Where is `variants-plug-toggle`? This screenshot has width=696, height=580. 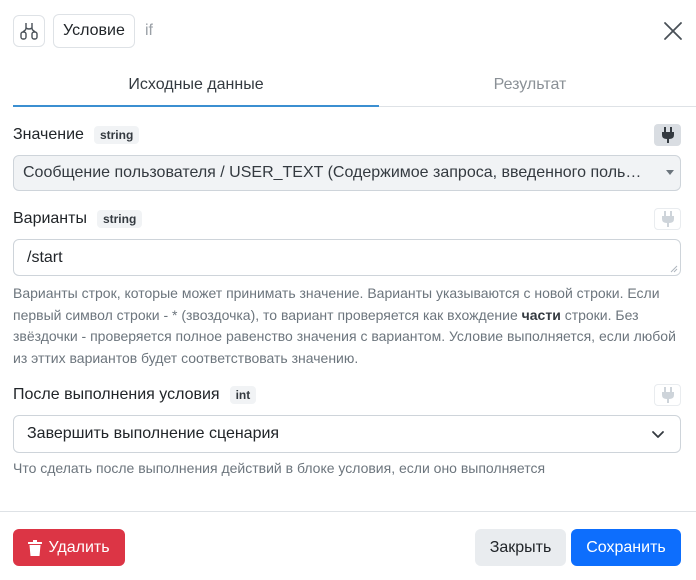 variants-plug-toggle is located at coordinates (667, 219).